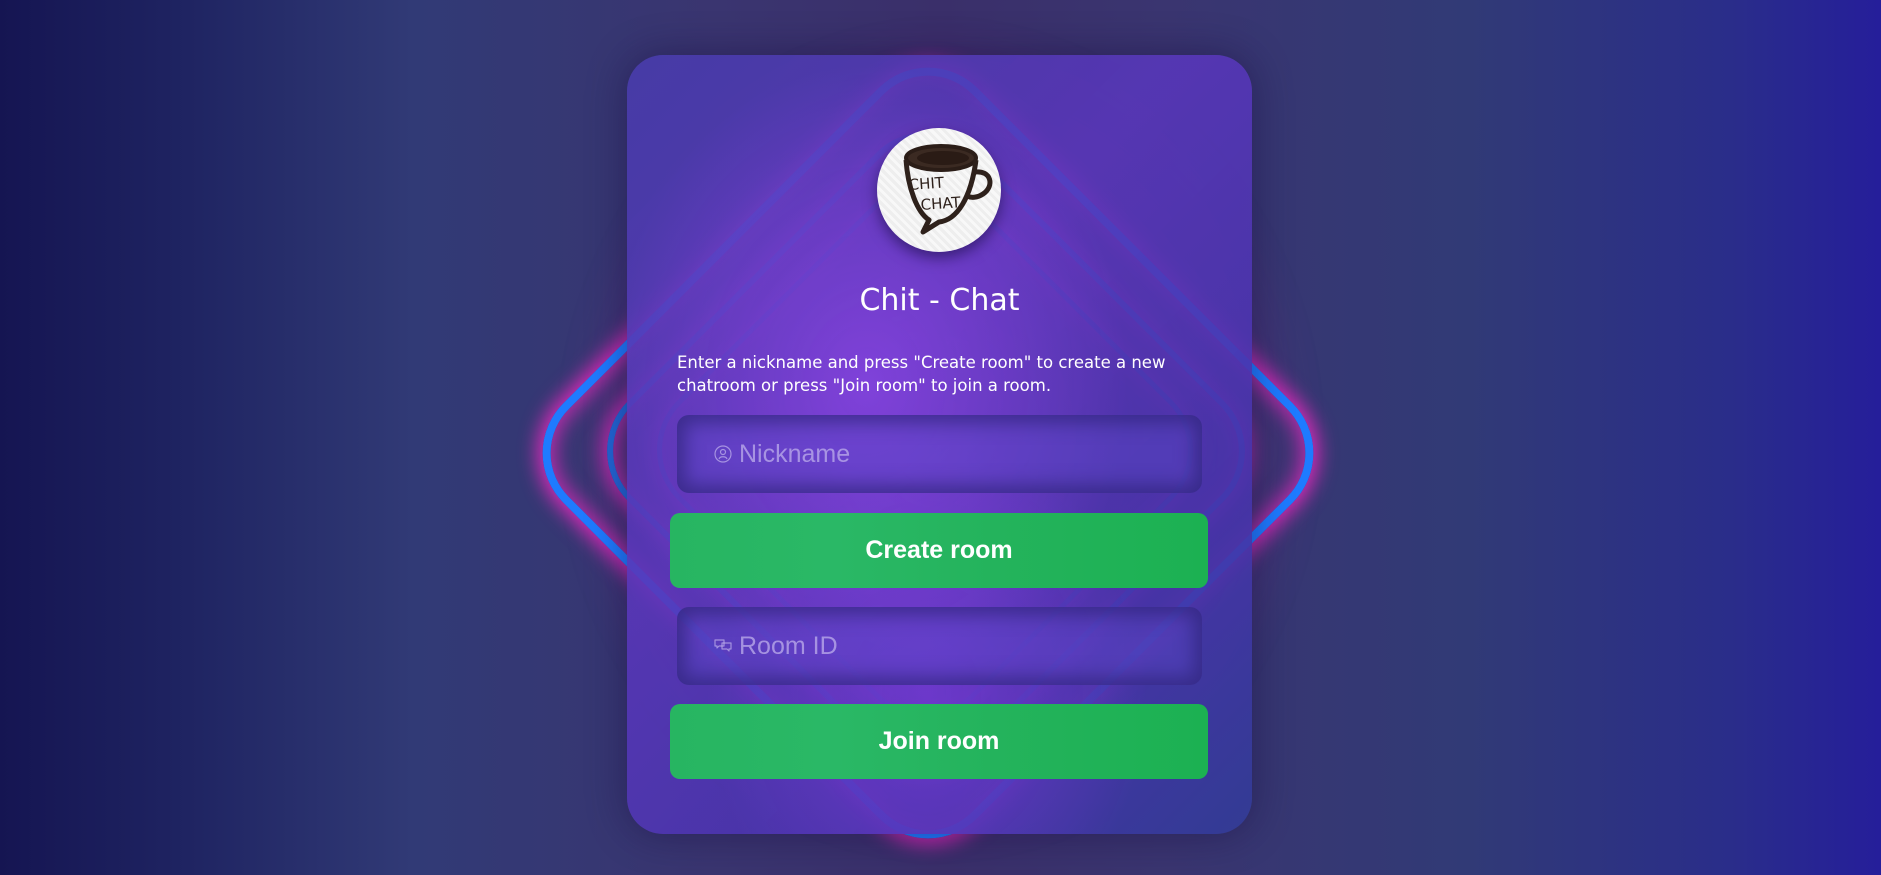  What do you see at coordinates (723, 454) in the screenshot?
I see `user-icon` at bounding box center [723, 454].